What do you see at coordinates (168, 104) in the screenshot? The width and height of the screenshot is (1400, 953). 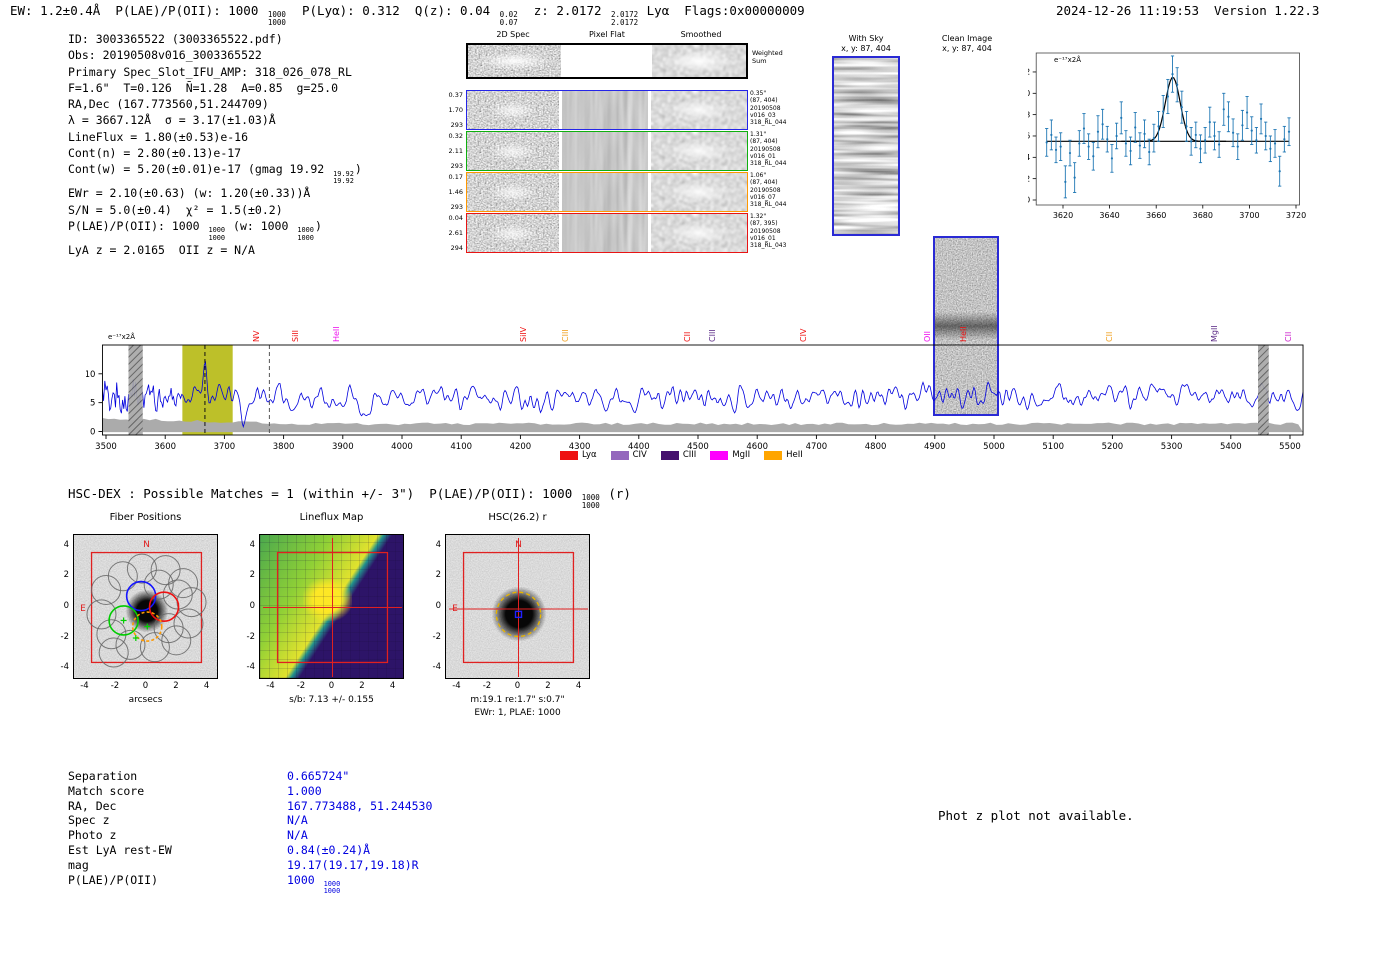 I see `info-line: RA,Dec (167.773560,51.244709)` at bounding box center [168, 104].